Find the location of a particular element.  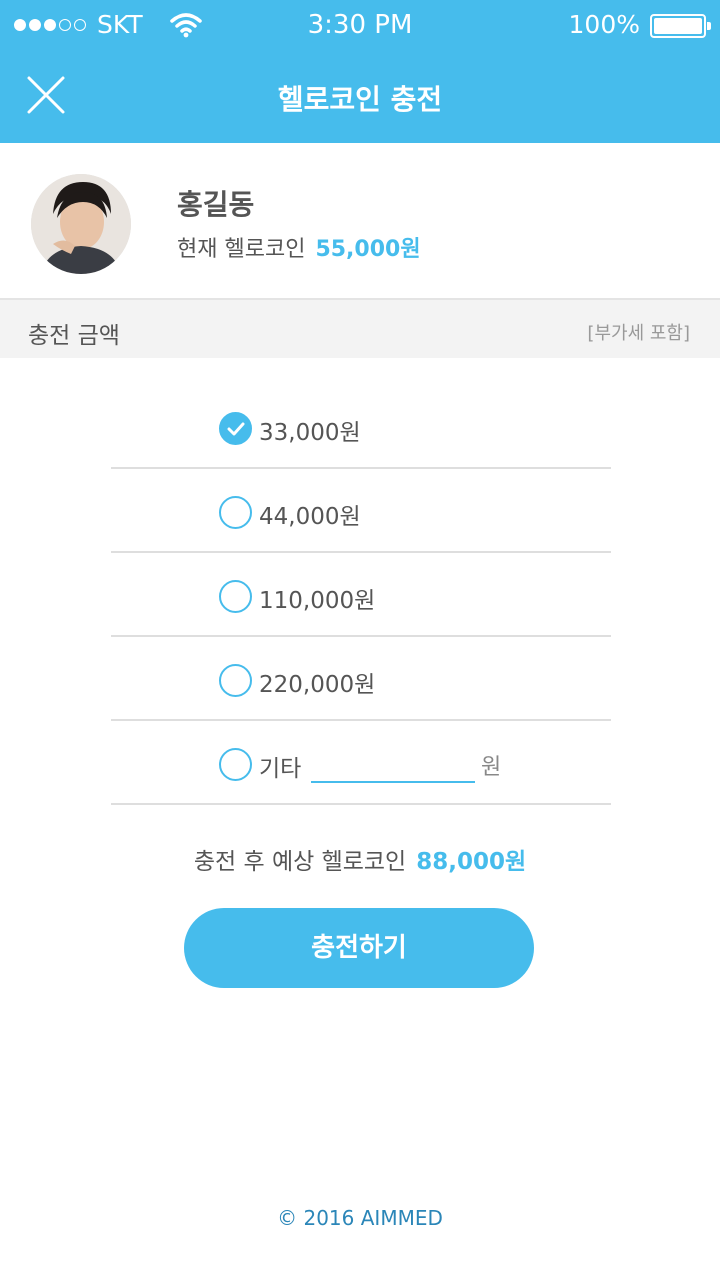

amount-option-label: 110,000원 is located at coordinates (317, 601).